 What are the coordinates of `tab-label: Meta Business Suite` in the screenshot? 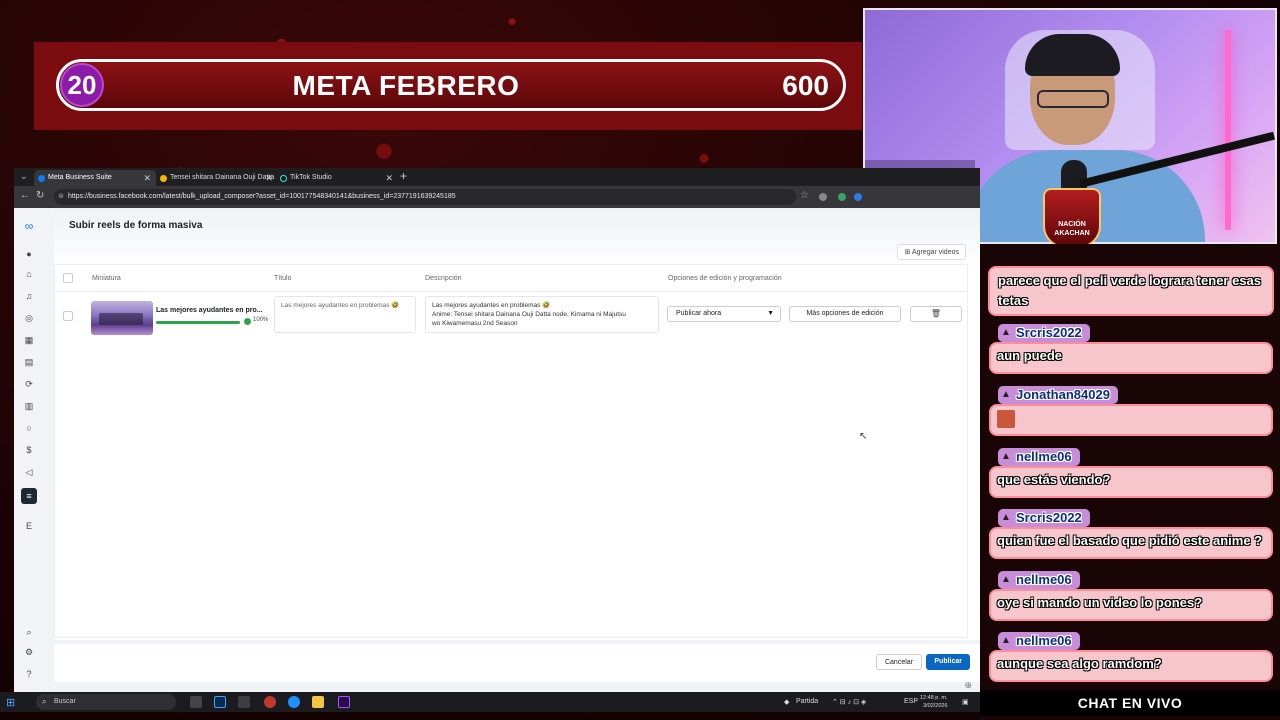 It's located at (80, 177).